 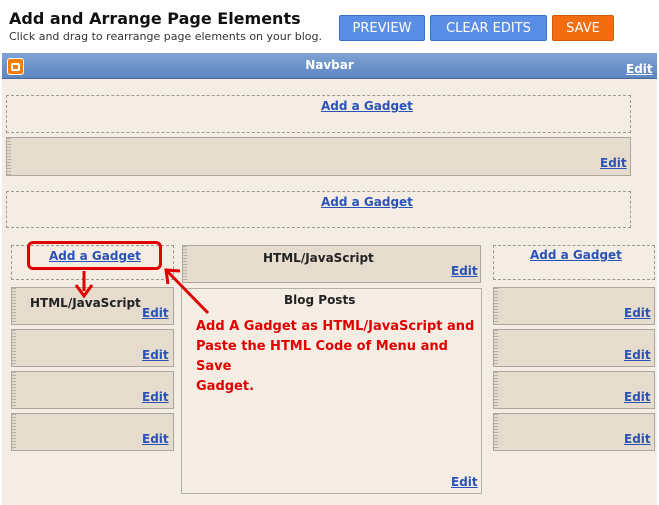 What do you see at coordinates (335, 326) in the screenshot?
I see `annotation-line-1: Add A Gadget as HTML/JavaScript and` at bounding box center [335, 326].